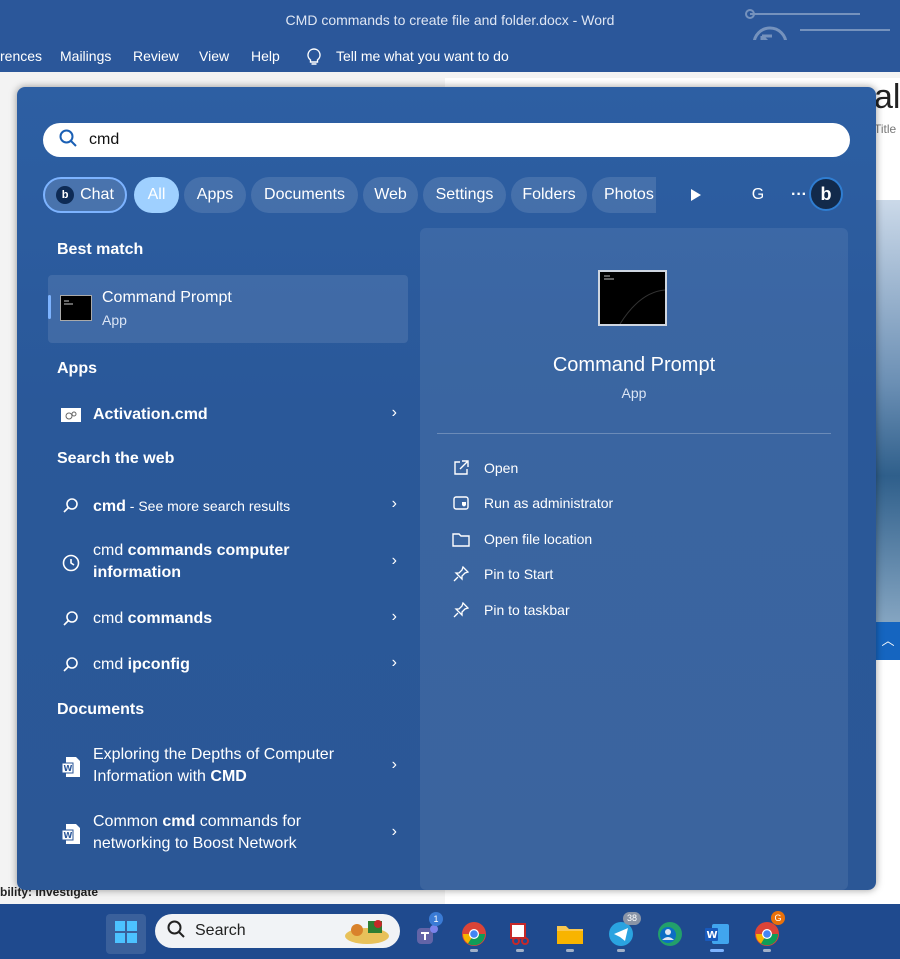 The height and width of the screenshot is (959, 900). I want to click on folder-icon, so click(461, 539).